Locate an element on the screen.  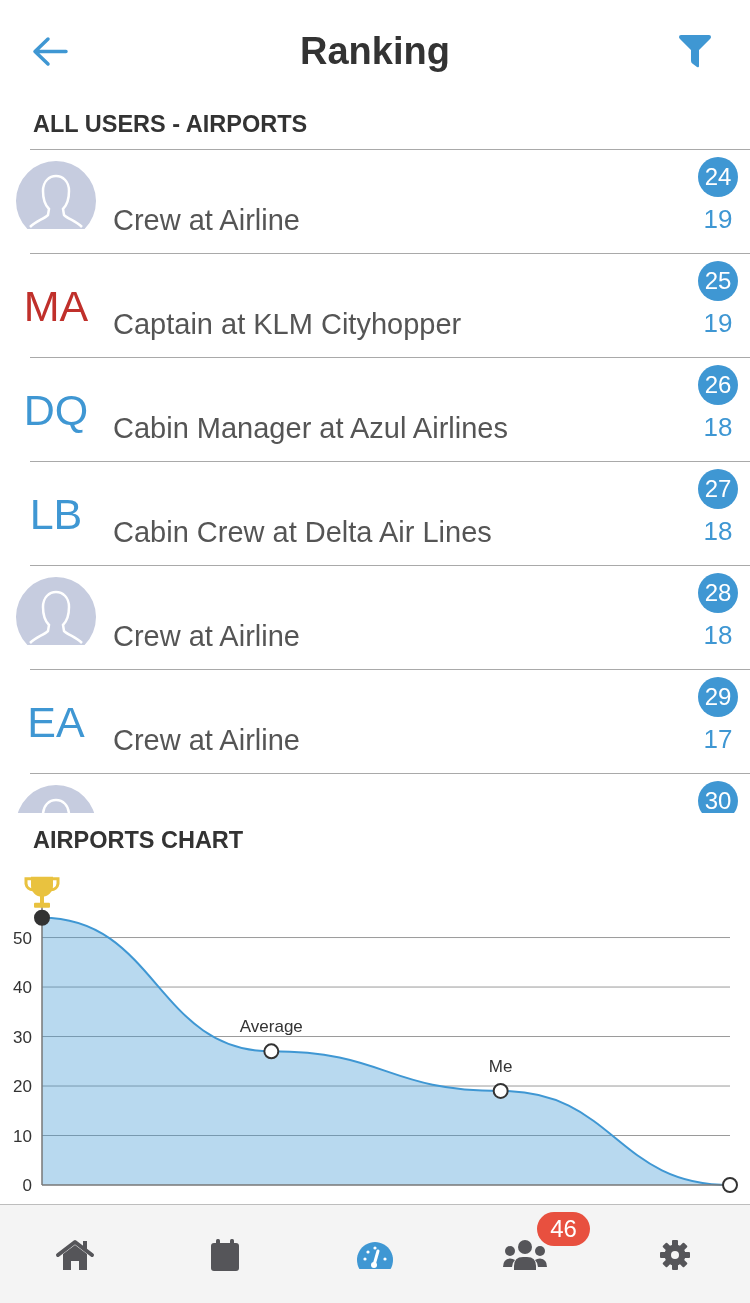
axis-tick-label: 0 is located at coordinates (27, 1185).